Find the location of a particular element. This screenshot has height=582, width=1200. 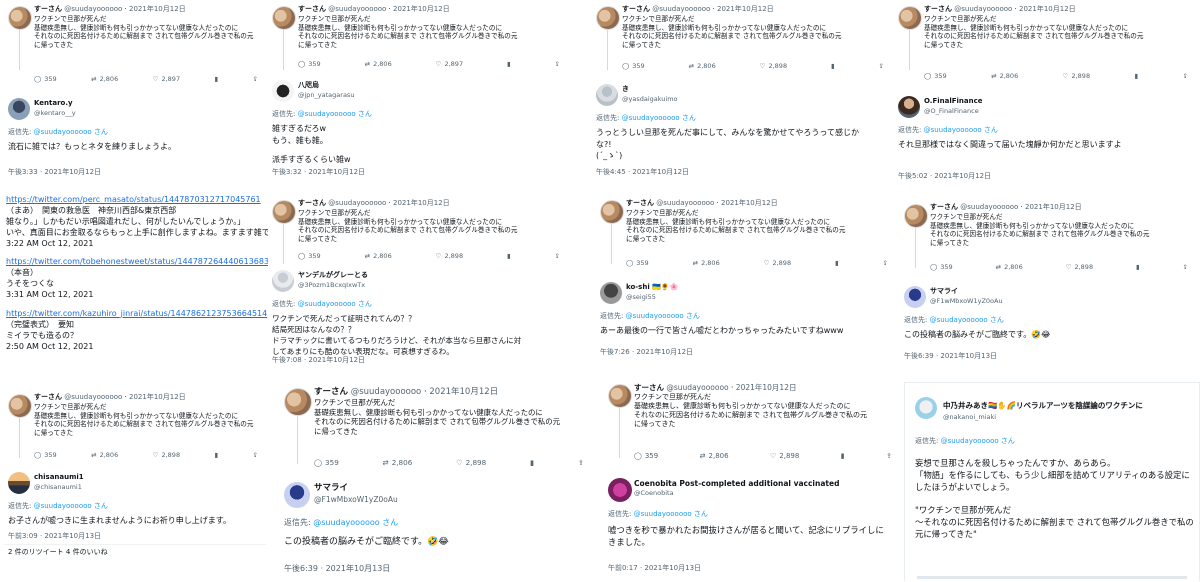

reply-time: 午前0:17 · 2021年10月13日 is located at coordinates (654, 568).